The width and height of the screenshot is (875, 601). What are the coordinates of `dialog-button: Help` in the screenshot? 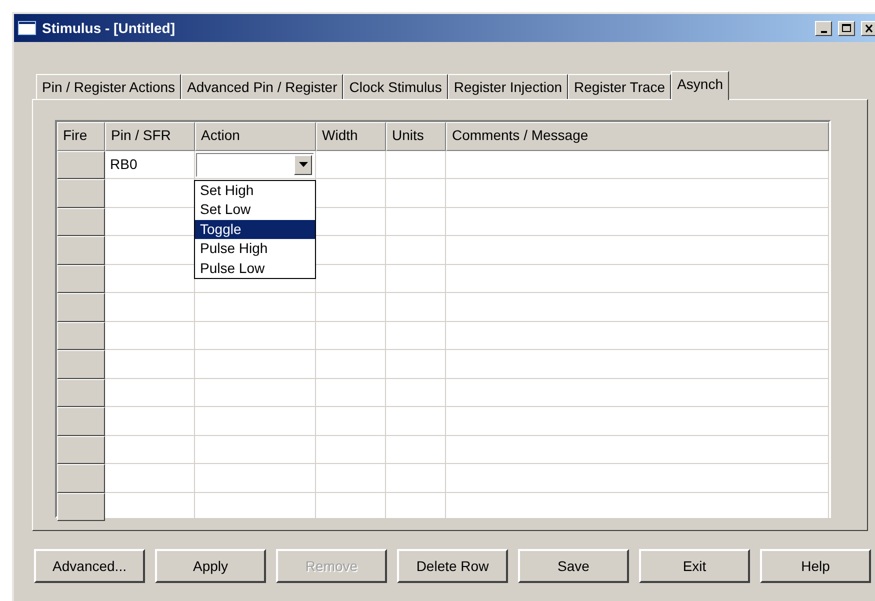 It's located at (815, 566).